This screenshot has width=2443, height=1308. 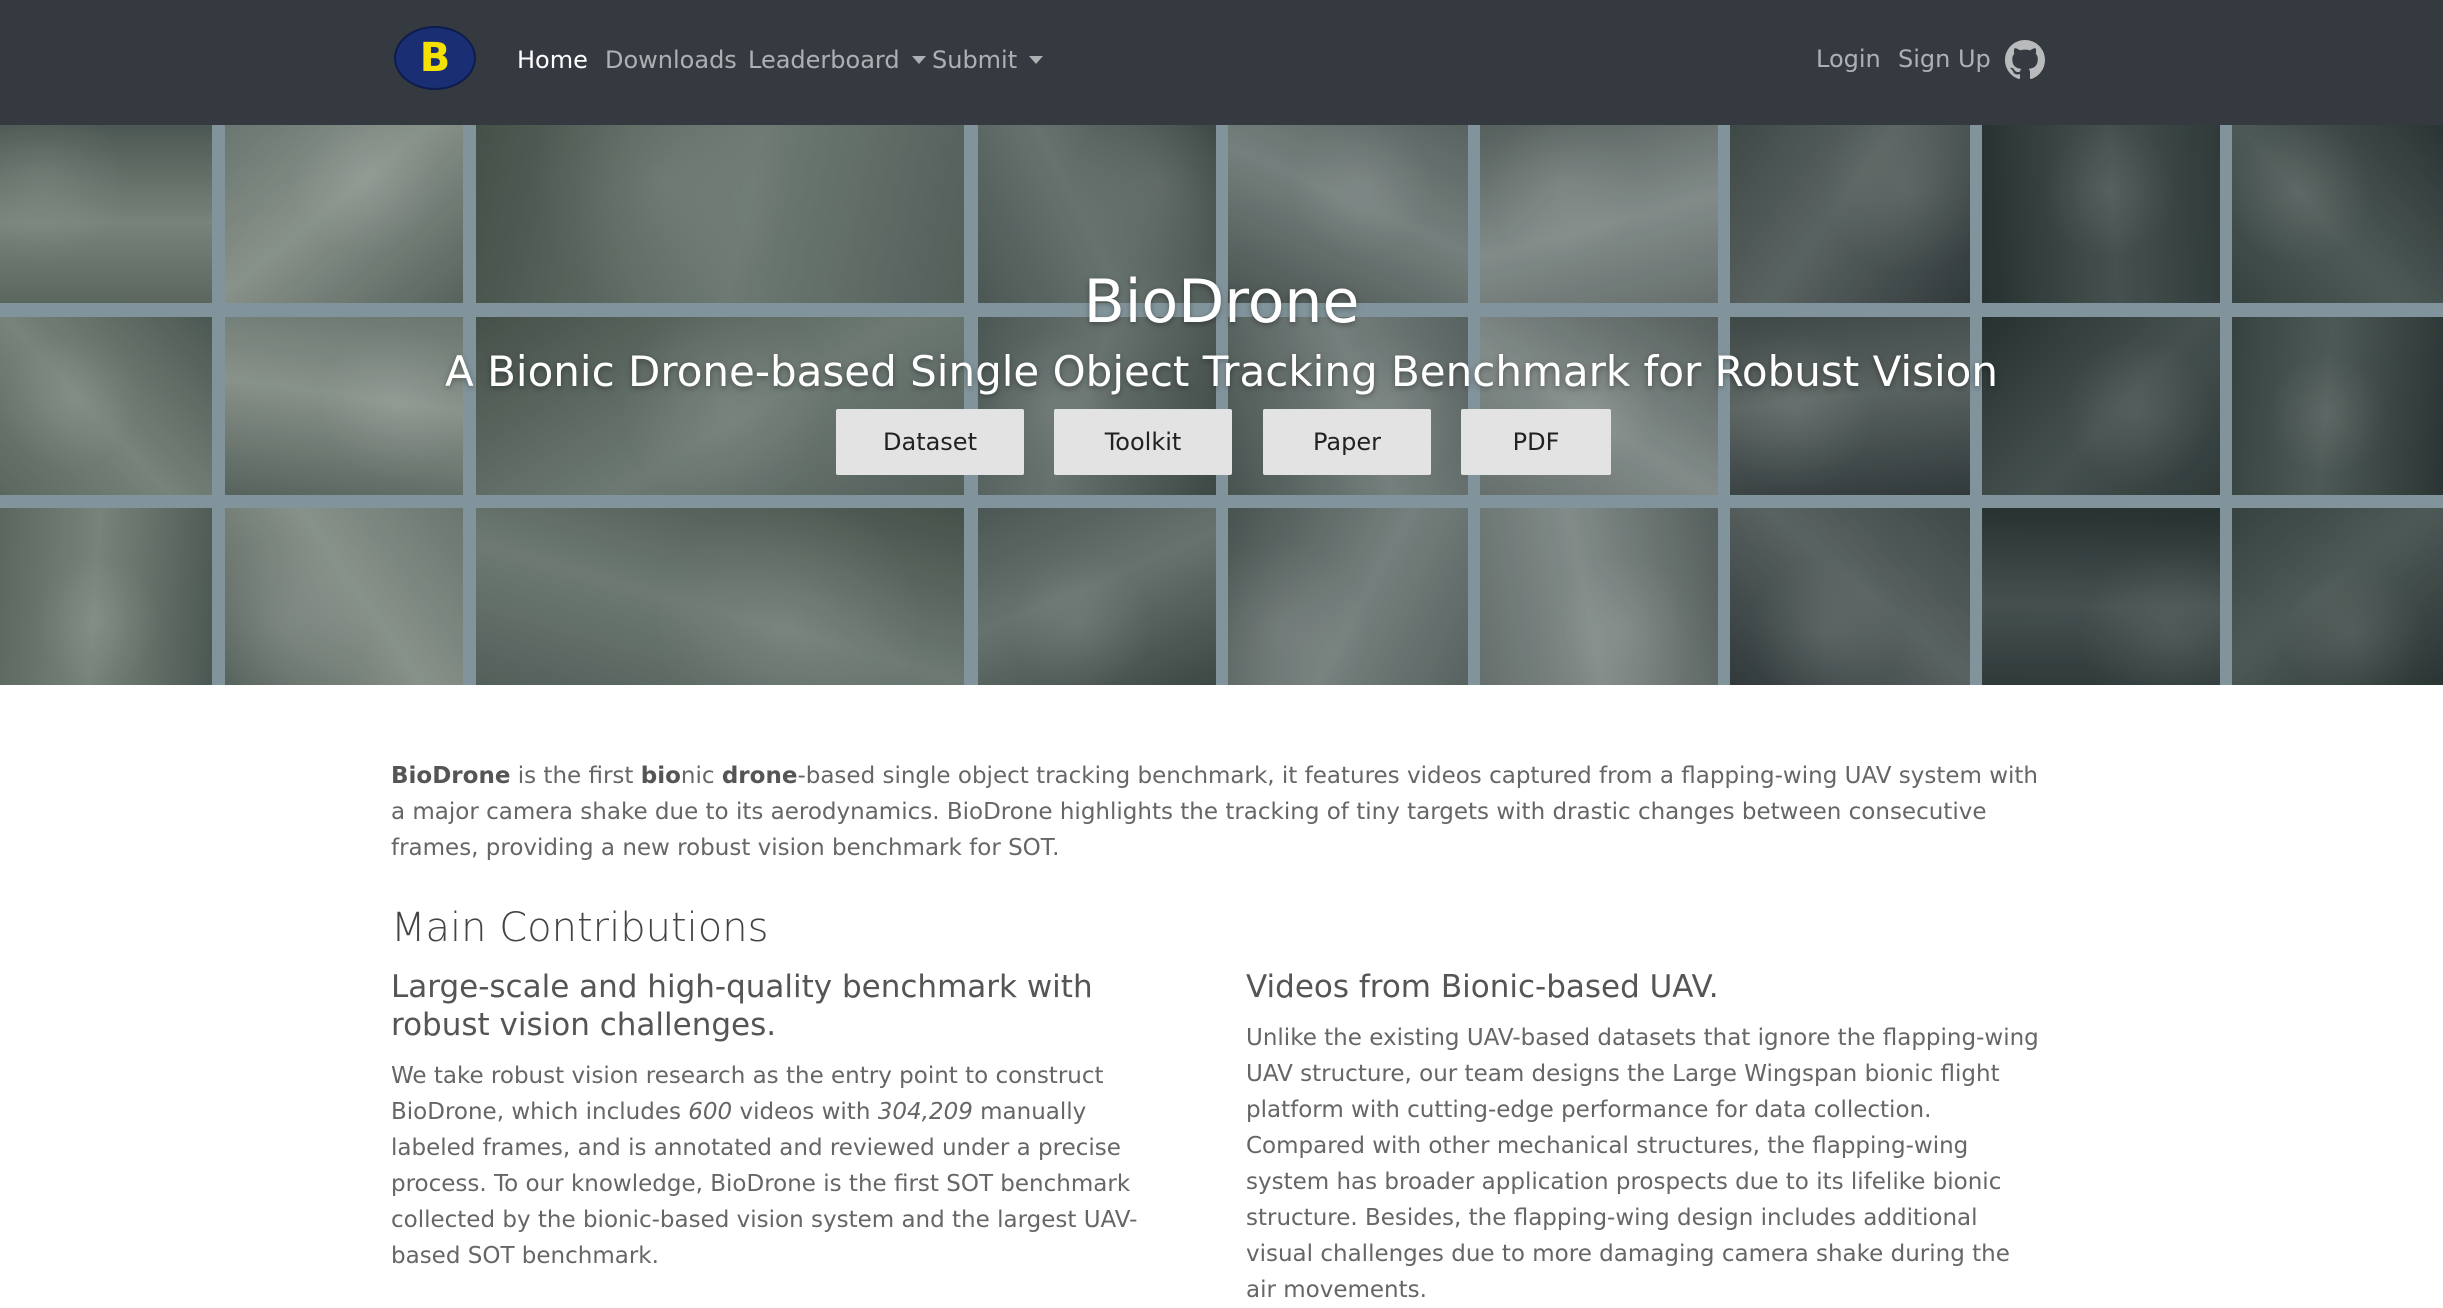 What do you see at coordinates (701, 776) in the screenshot?
I see `intro-text: nic` at bounding box center [701, 776].